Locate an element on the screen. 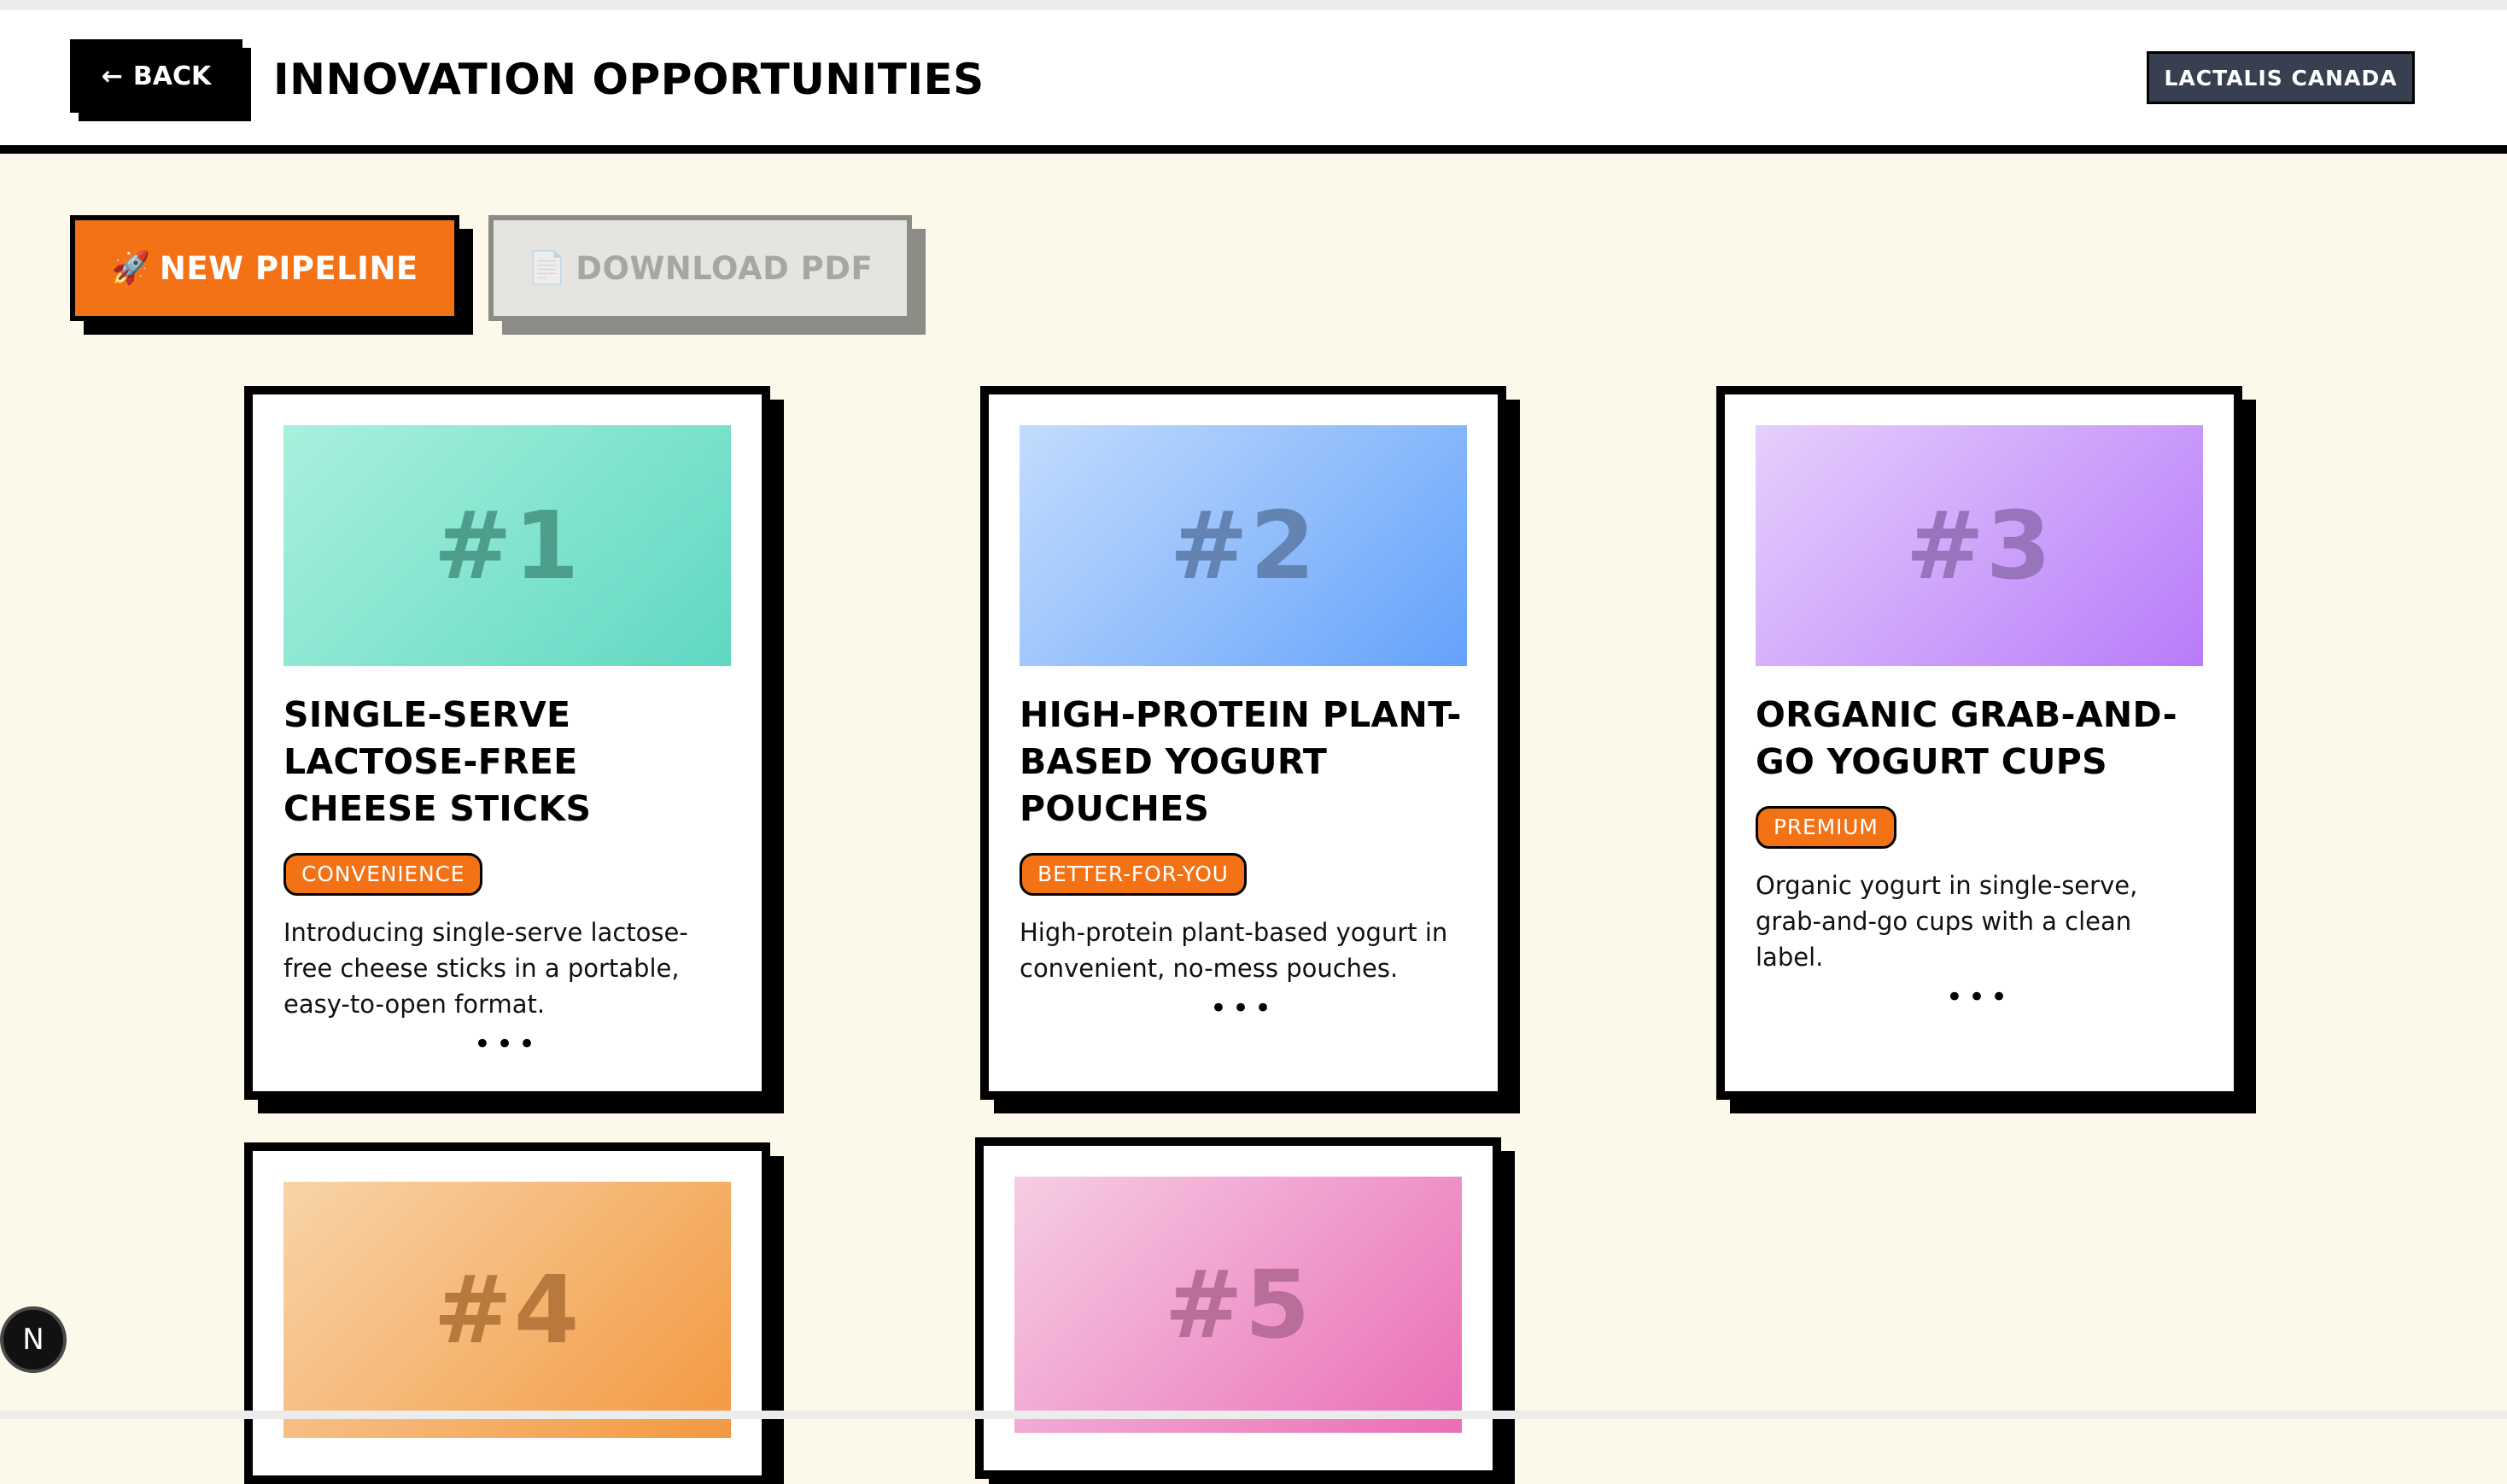 The width and height of the screenshot is (2507, 1484). card-thumbnail: #3 is located at coordinates (1980, 545).